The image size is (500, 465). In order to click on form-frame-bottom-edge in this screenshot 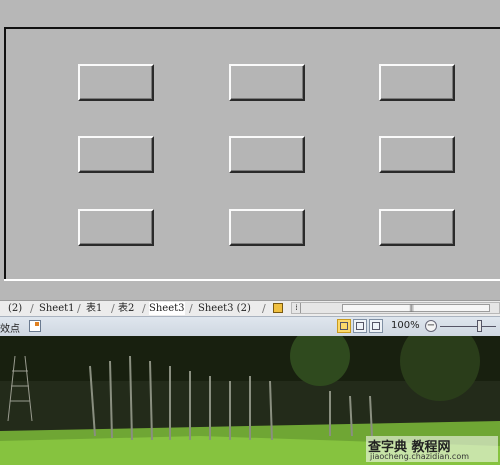, I will do `click(252, 280)`.